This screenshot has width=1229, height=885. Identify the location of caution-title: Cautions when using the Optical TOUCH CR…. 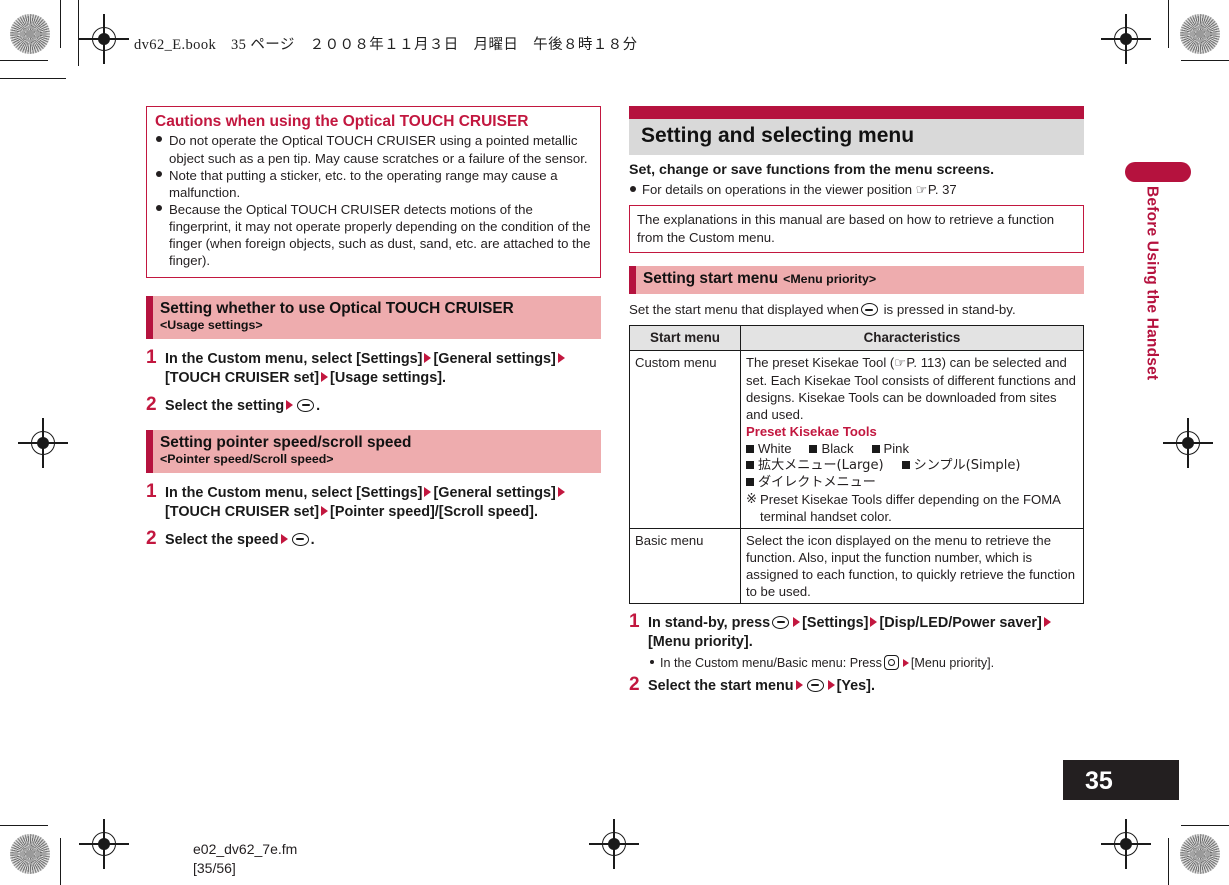
(342, 121).